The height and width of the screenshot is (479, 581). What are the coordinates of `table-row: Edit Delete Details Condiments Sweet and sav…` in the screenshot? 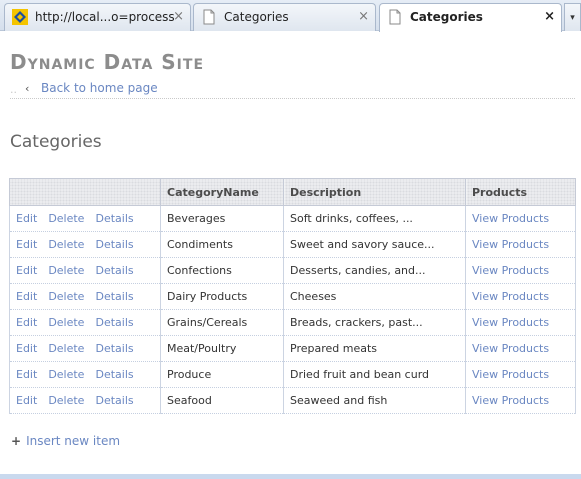 It's located at (292, 244).